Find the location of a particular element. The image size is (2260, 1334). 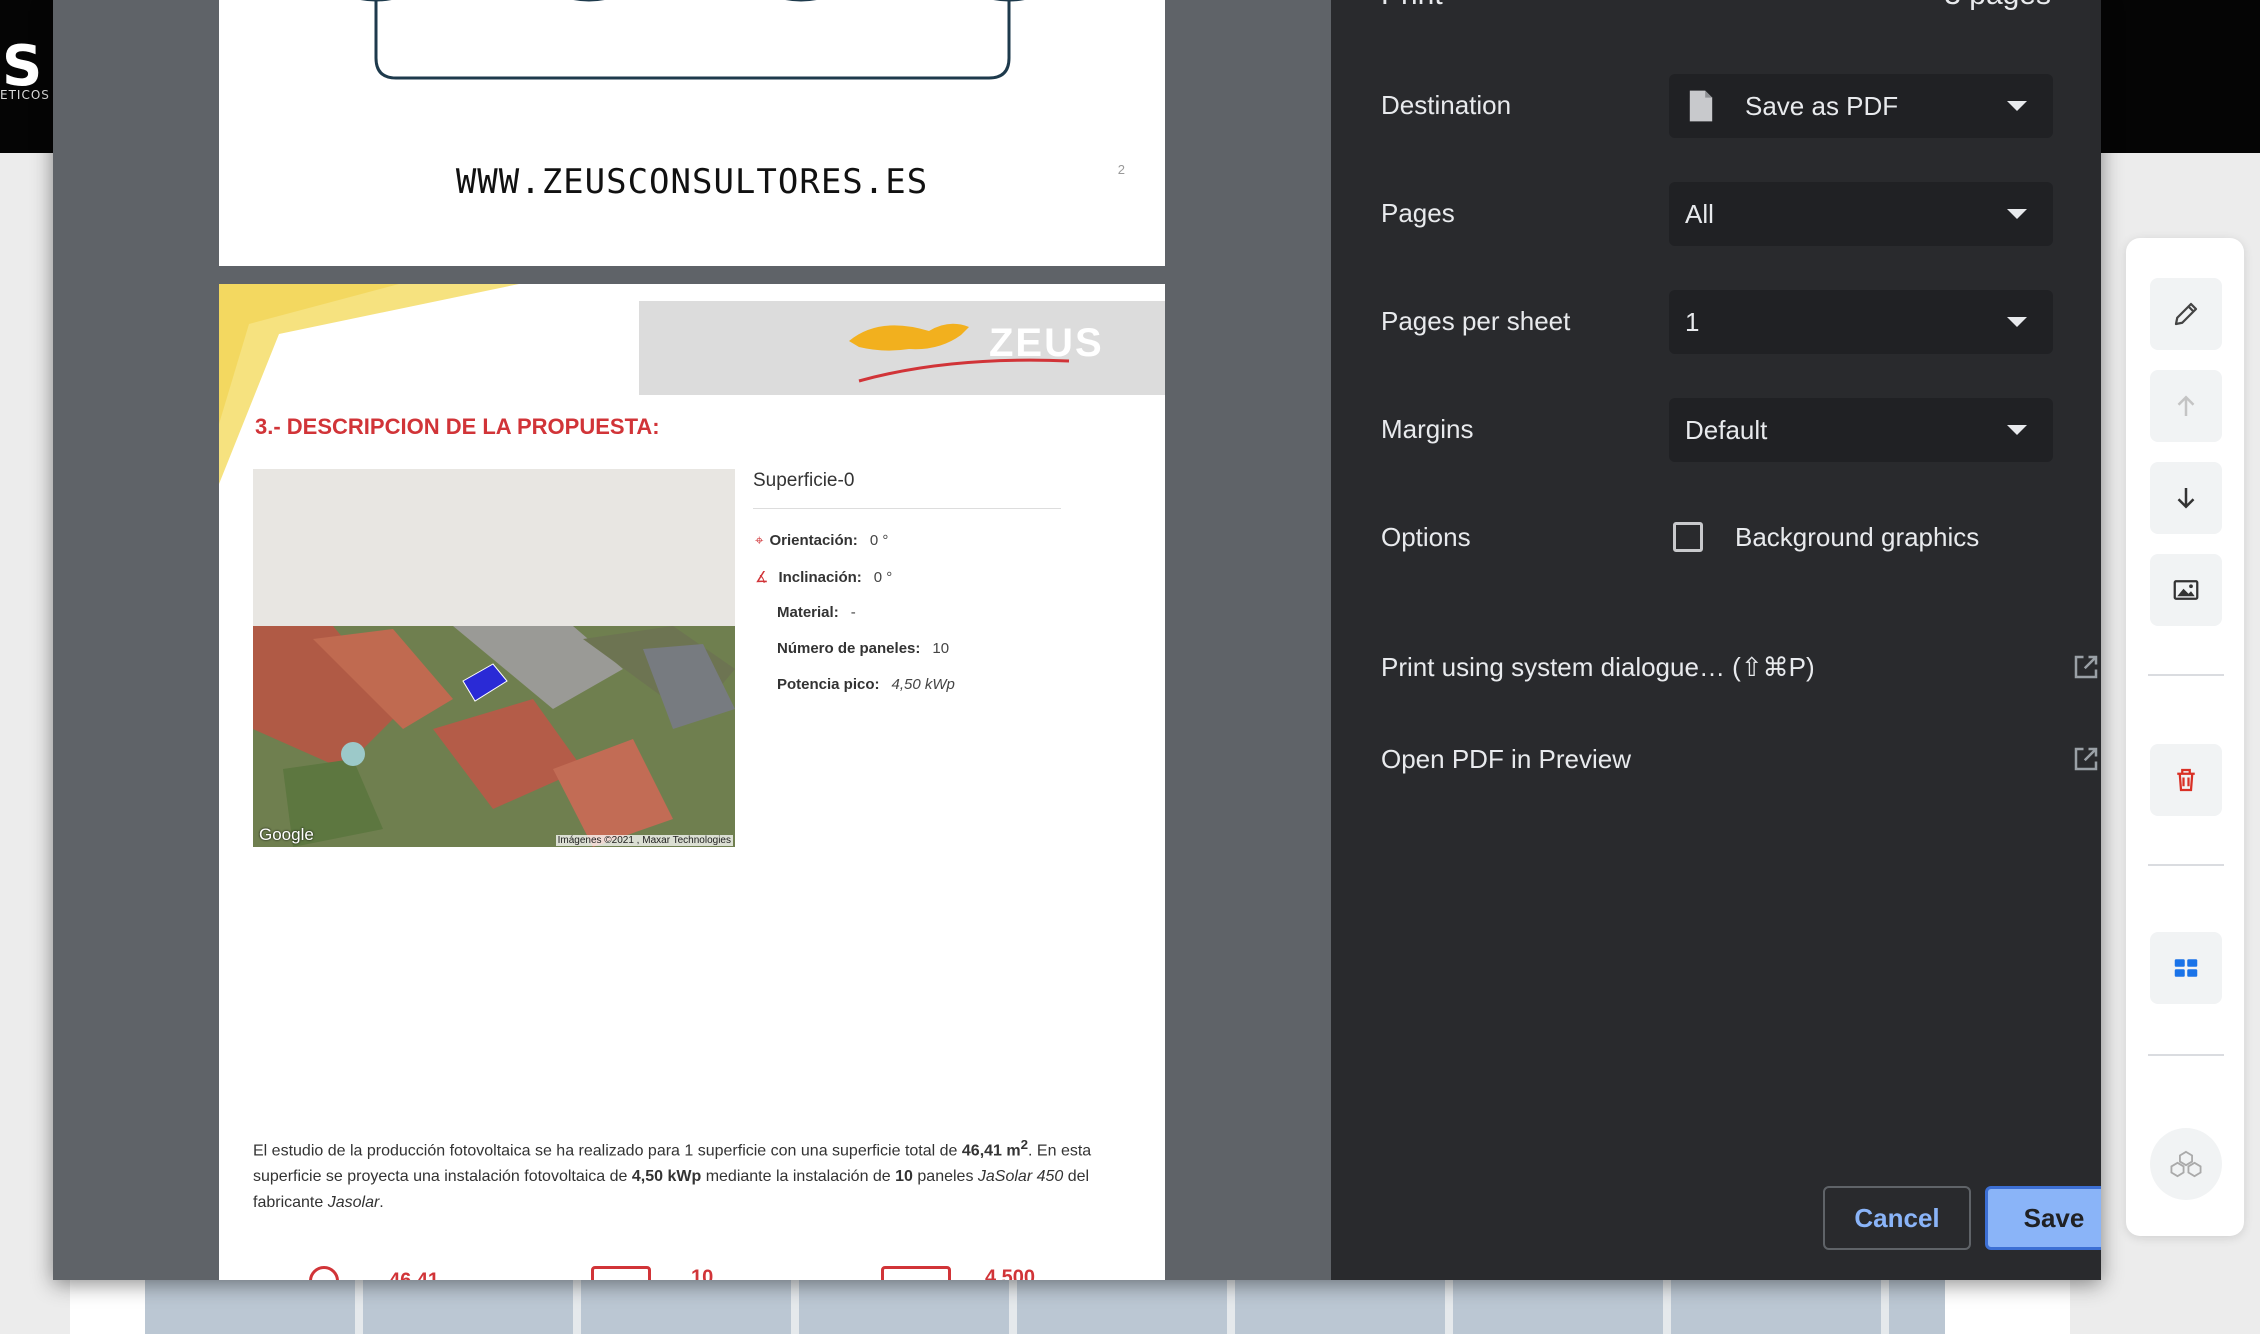

arrow-up-icon is located at coordinates (2186, 405).